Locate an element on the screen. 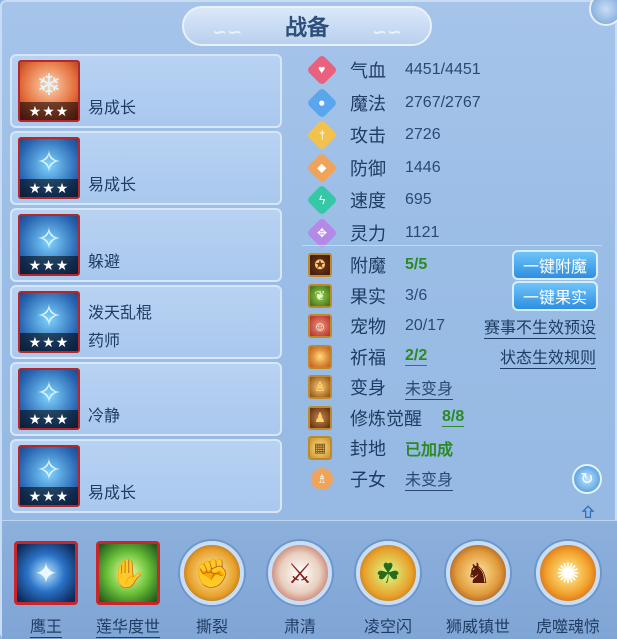  stat-label: 速度 is located at coordinates (368, 201).